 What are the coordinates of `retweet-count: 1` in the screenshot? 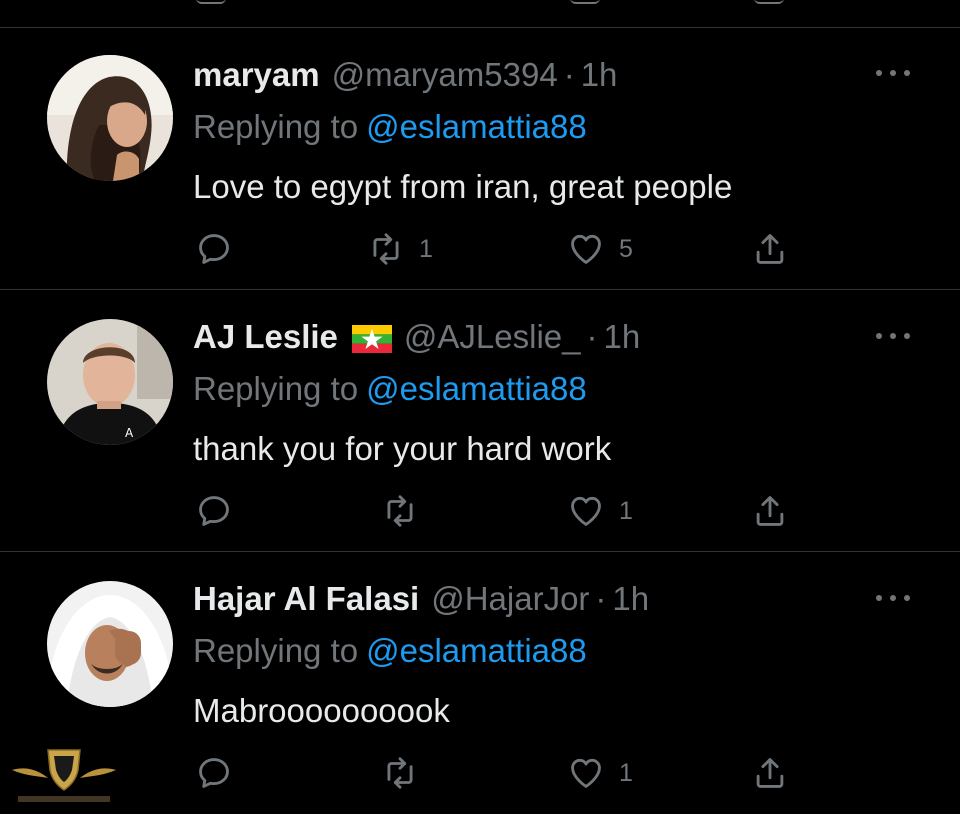 It's located at (426, 248).